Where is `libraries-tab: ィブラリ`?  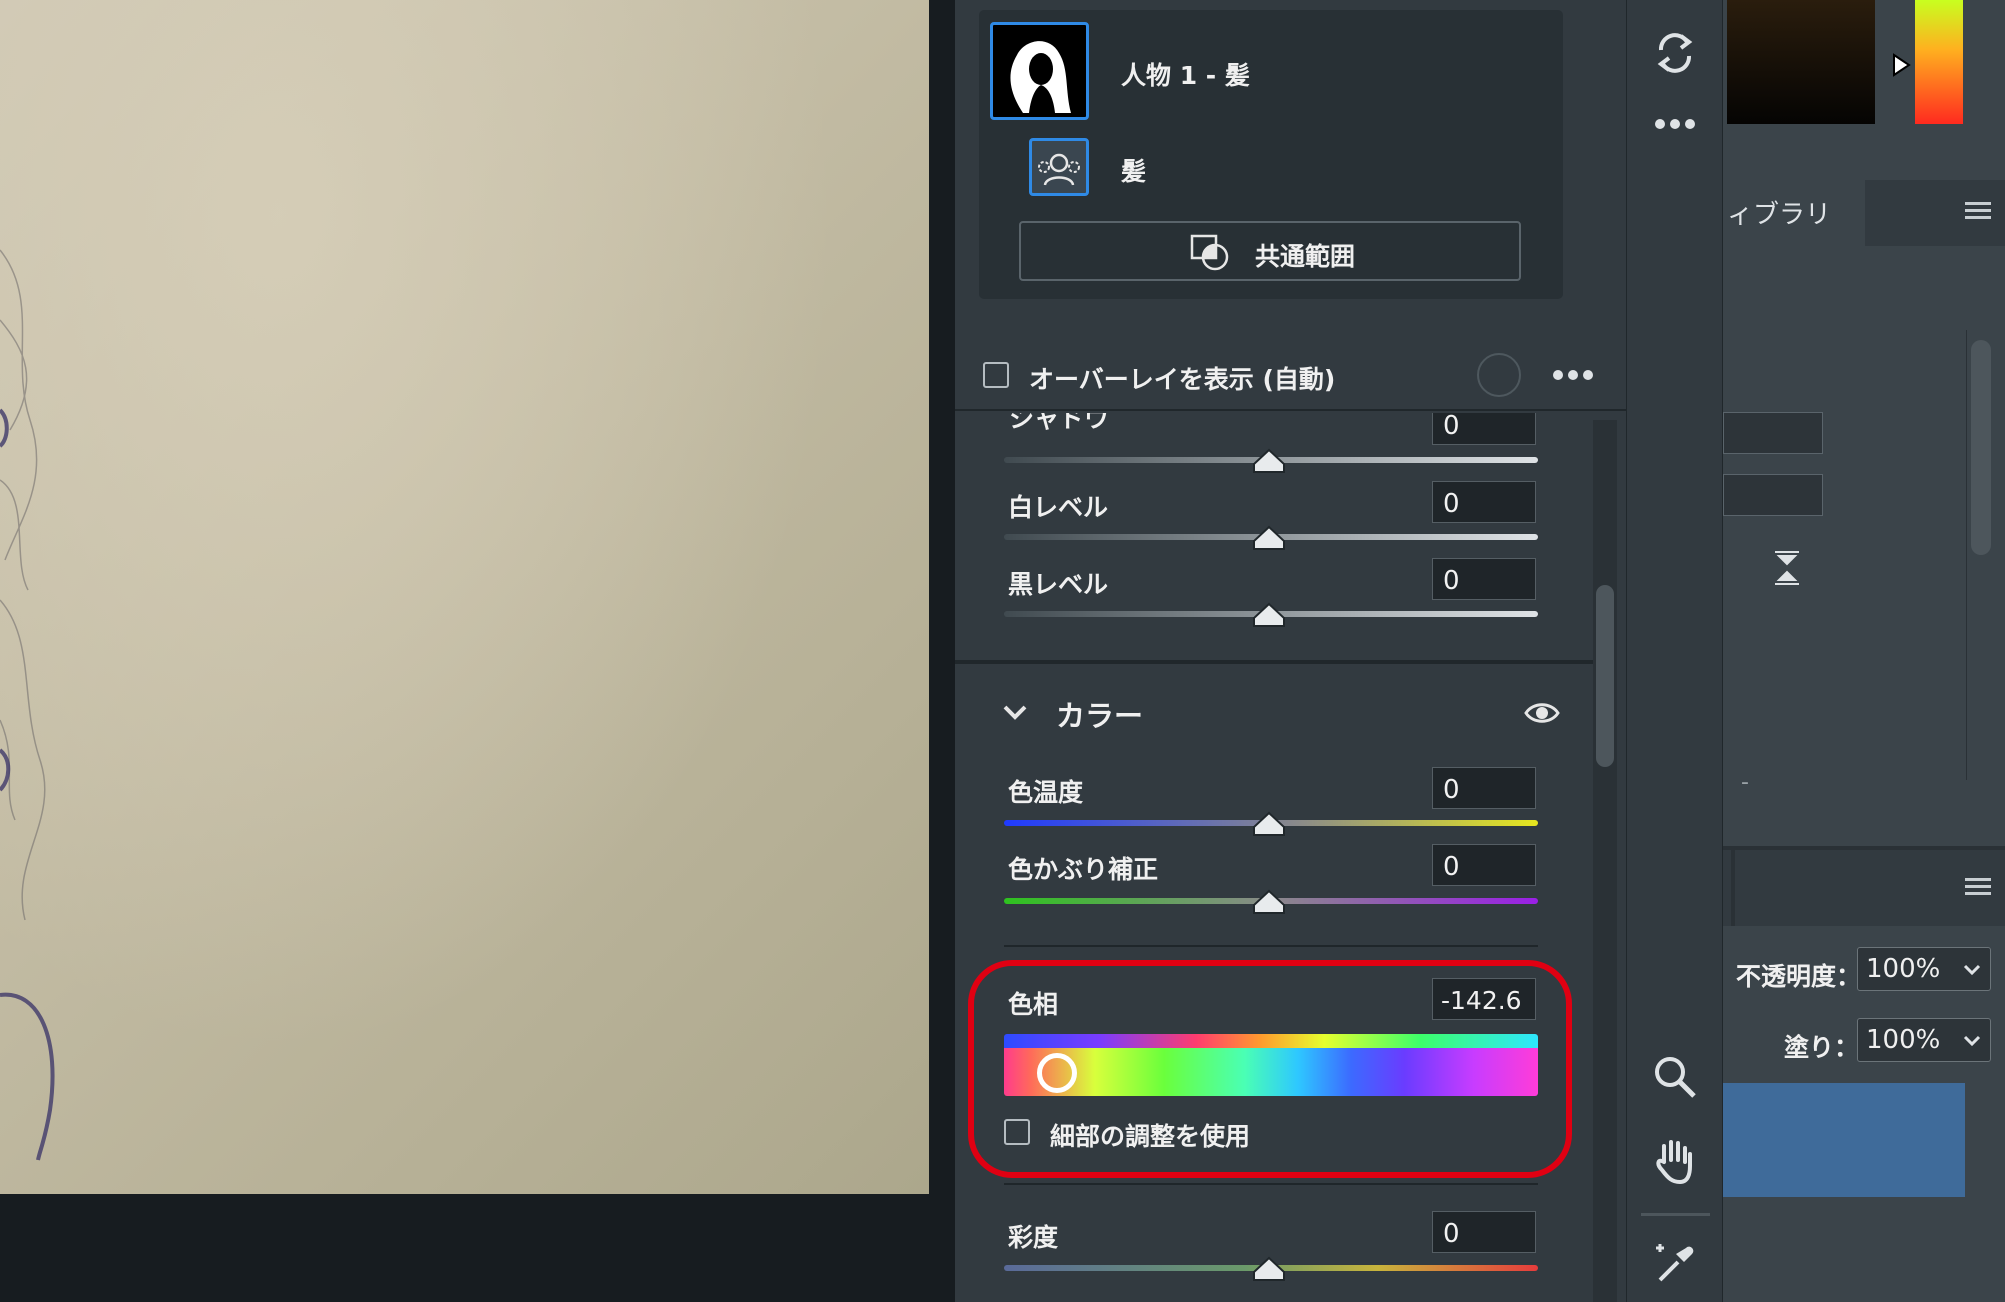 libraries-tab: ィブラリ is located at coordinates (1794, 213).